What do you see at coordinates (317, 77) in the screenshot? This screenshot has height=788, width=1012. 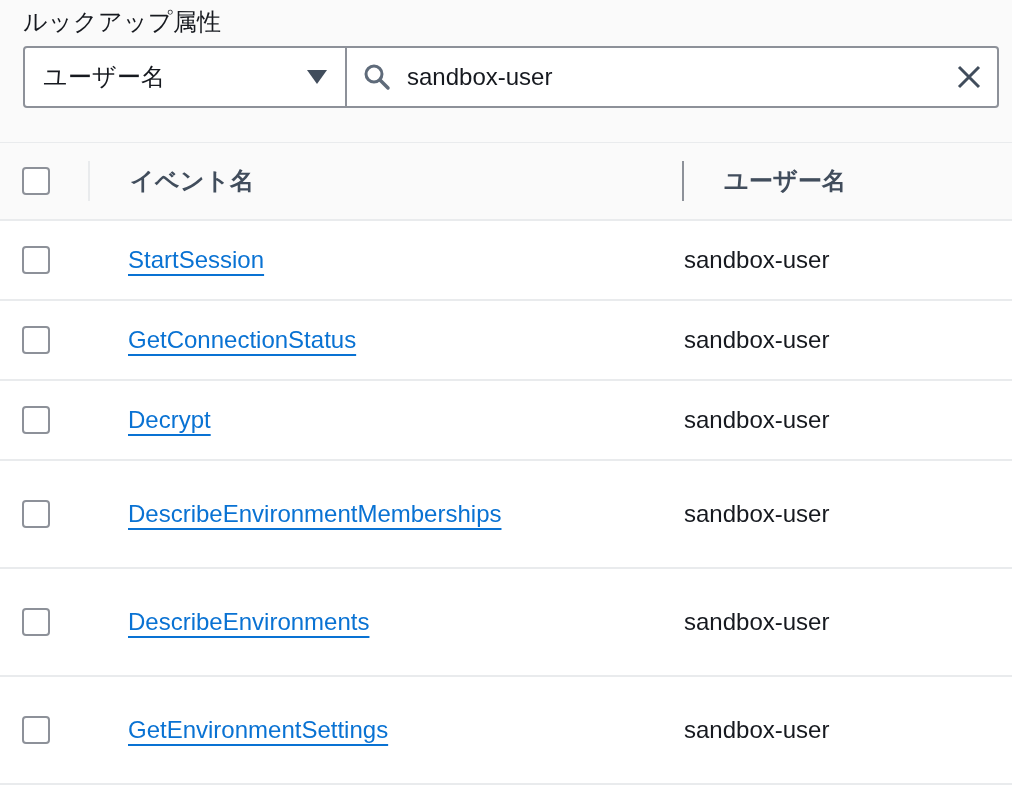 I see `caret-icon` at bounding box center [317, 77].